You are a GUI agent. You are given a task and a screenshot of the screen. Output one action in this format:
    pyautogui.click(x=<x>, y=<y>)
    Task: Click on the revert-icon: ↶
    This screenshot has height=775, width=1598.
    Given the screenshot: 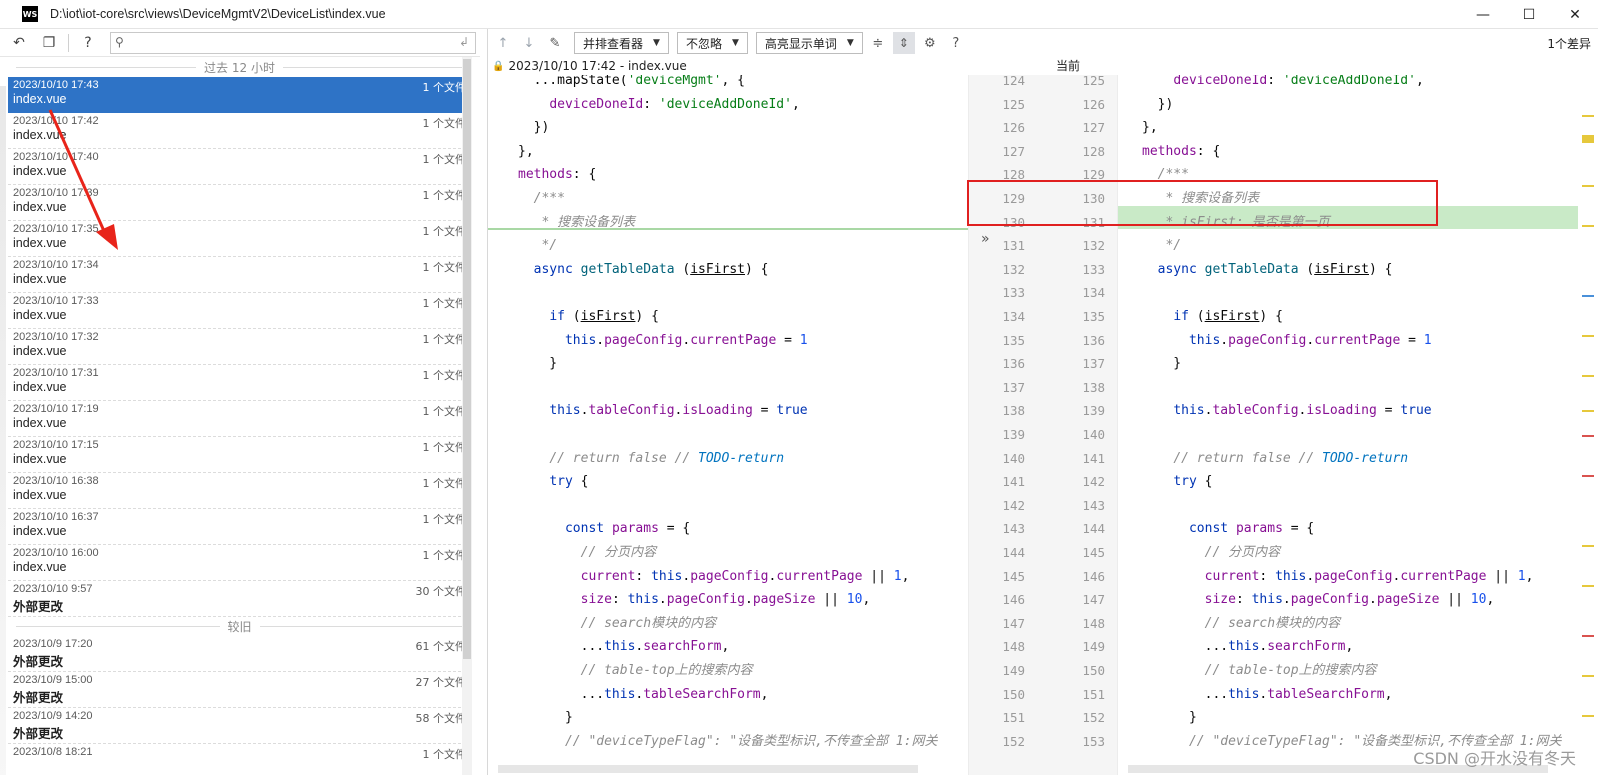 What is the action you would take?
    pyautogui.click(x=19, y=43)
    